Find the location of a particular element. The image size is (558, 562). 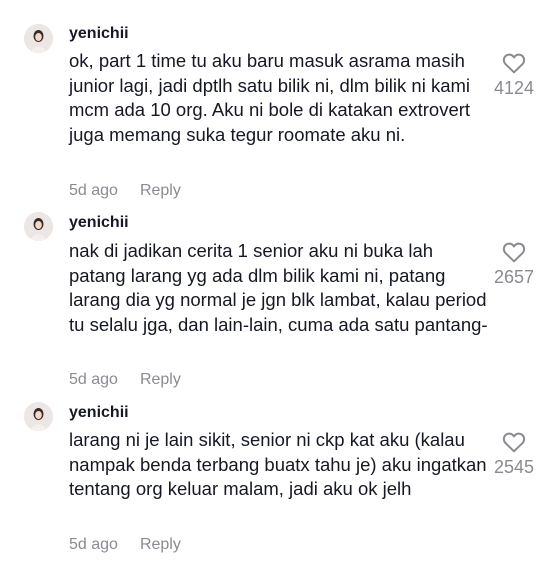

like-count: 2545 is located at coordinates (514, 467).